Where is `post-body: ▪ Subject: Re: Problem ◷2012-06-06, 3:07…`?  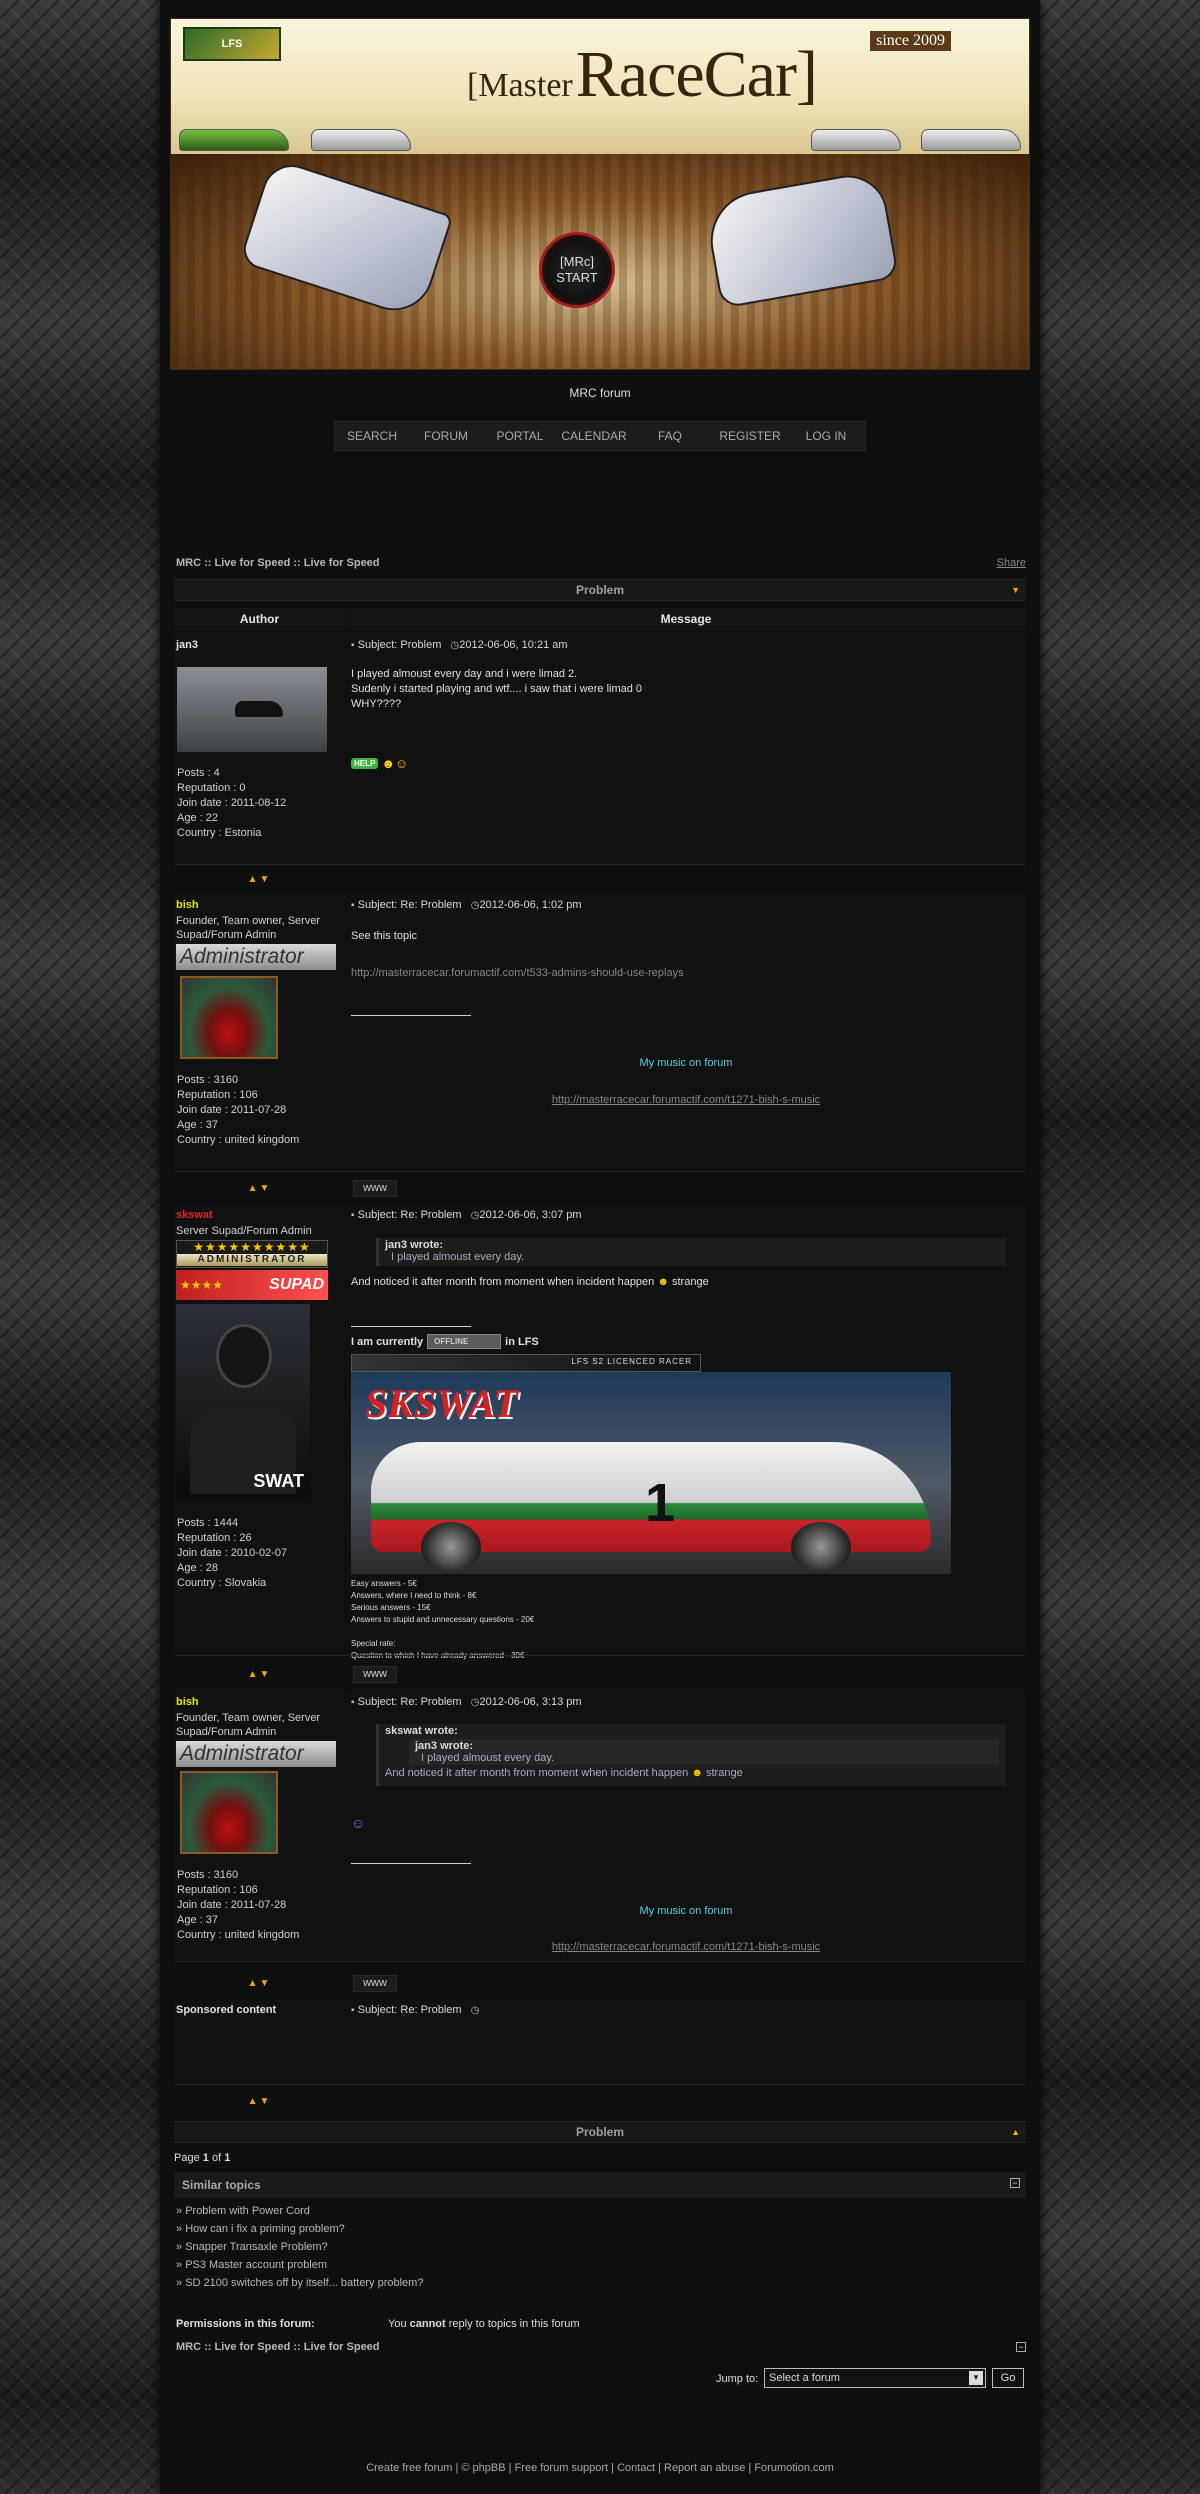
post-body: ▪ Subject: Re: Problem ◷2012-06-06, 3:07… is located at coordinates (686, 1432).